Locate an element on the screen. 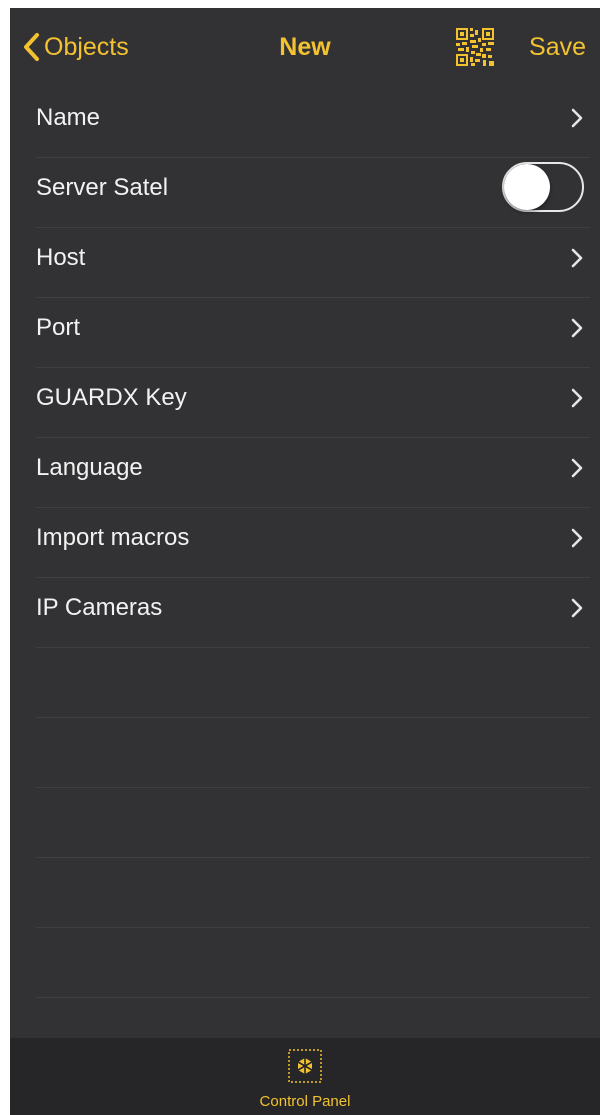 This screenshot has height=1115, width=600. navigation-bar: Objects New Save is located at coordinates (305, 48).